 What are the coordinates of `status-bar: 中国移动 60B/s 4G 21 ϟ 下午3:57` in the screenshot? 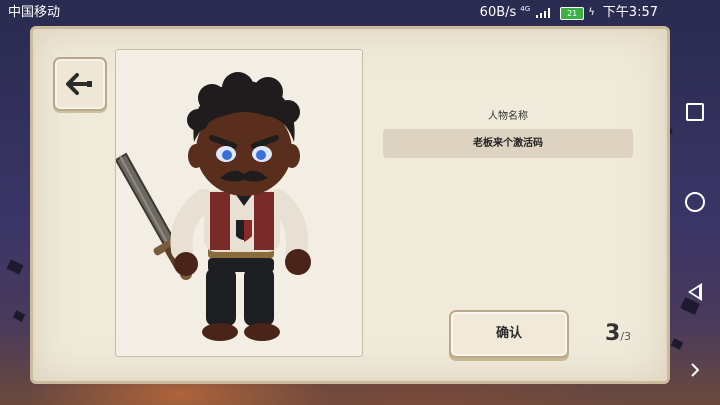 It's located at (360, 13).